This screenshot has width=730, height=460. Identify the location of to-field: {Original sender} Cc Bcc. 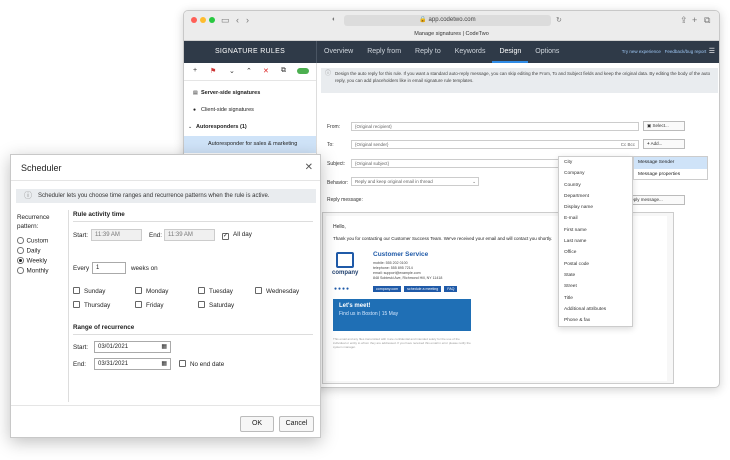
(495, 144).